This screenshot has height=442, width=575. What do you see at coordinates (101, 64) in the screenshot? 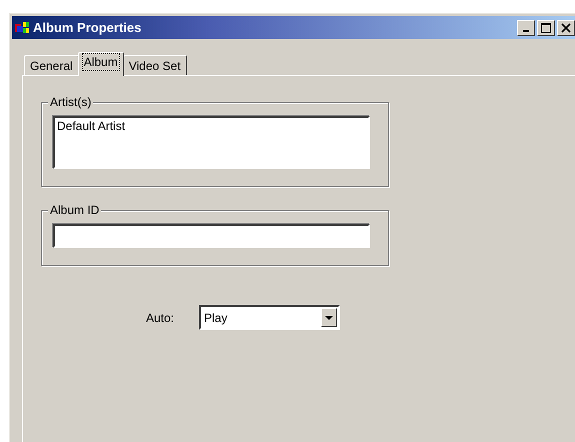
I see `tab: Album` at bounding box center [101, 64].